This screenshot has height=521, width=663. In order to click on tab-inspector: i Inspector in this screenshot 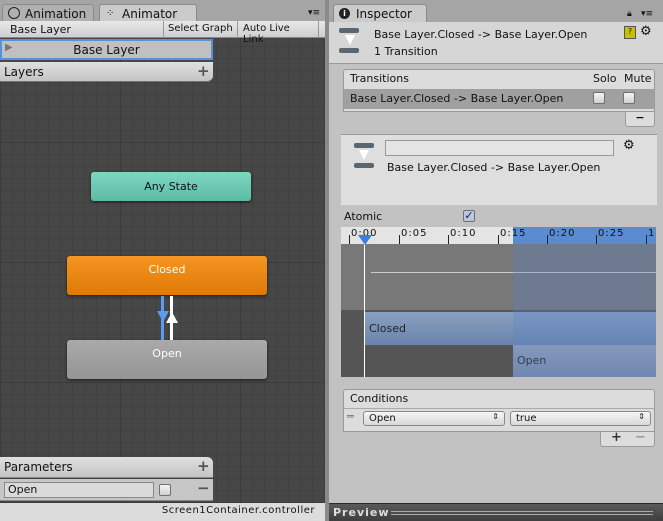, I will do `click(380, 13)`.